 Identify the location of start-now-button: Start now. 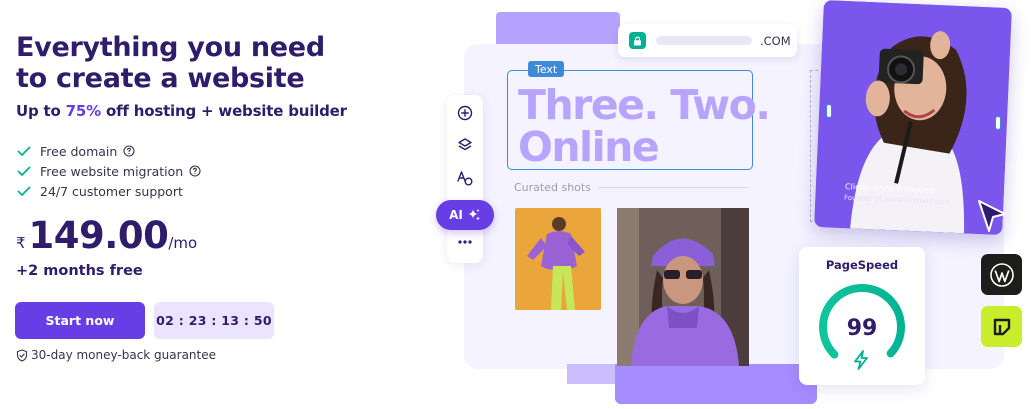
(80, 320).